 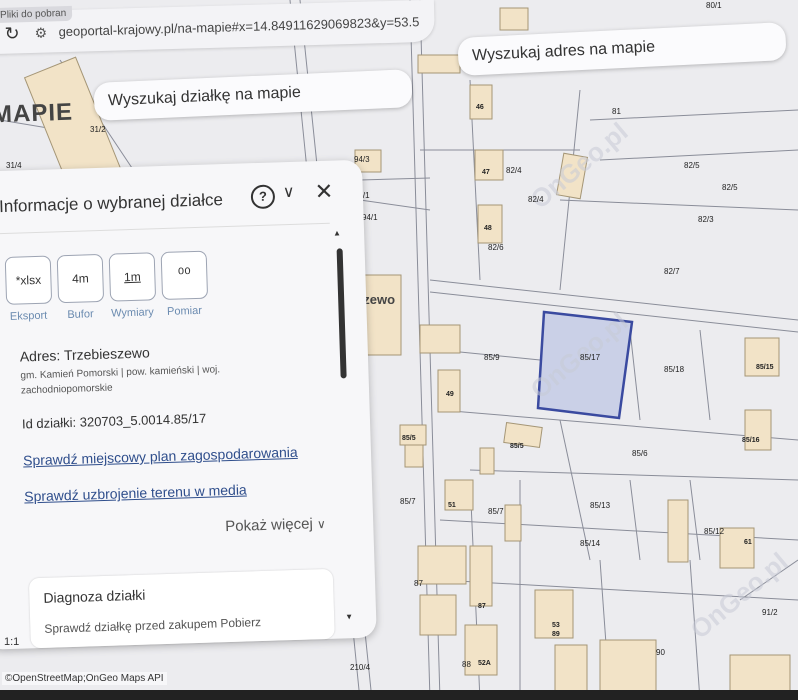 What do you see at coordinates (590, 357) in the screenshot?
I see `parcel-label: 85/17` at bounding box center [590, 357].